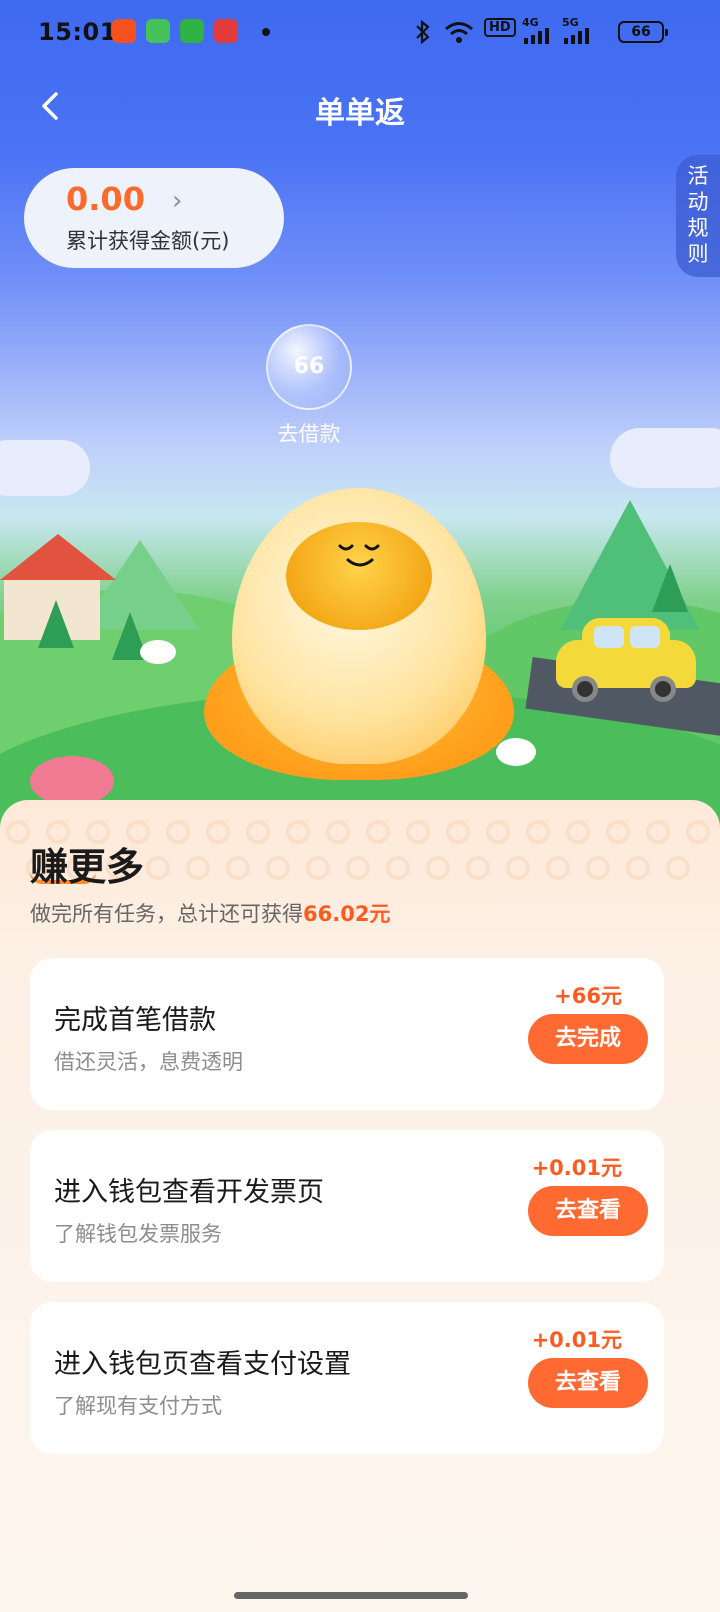 Image resolution: width=720 pixels, height=1612 pixels. I want to click on hd-badge: HD, so click(500, 27).